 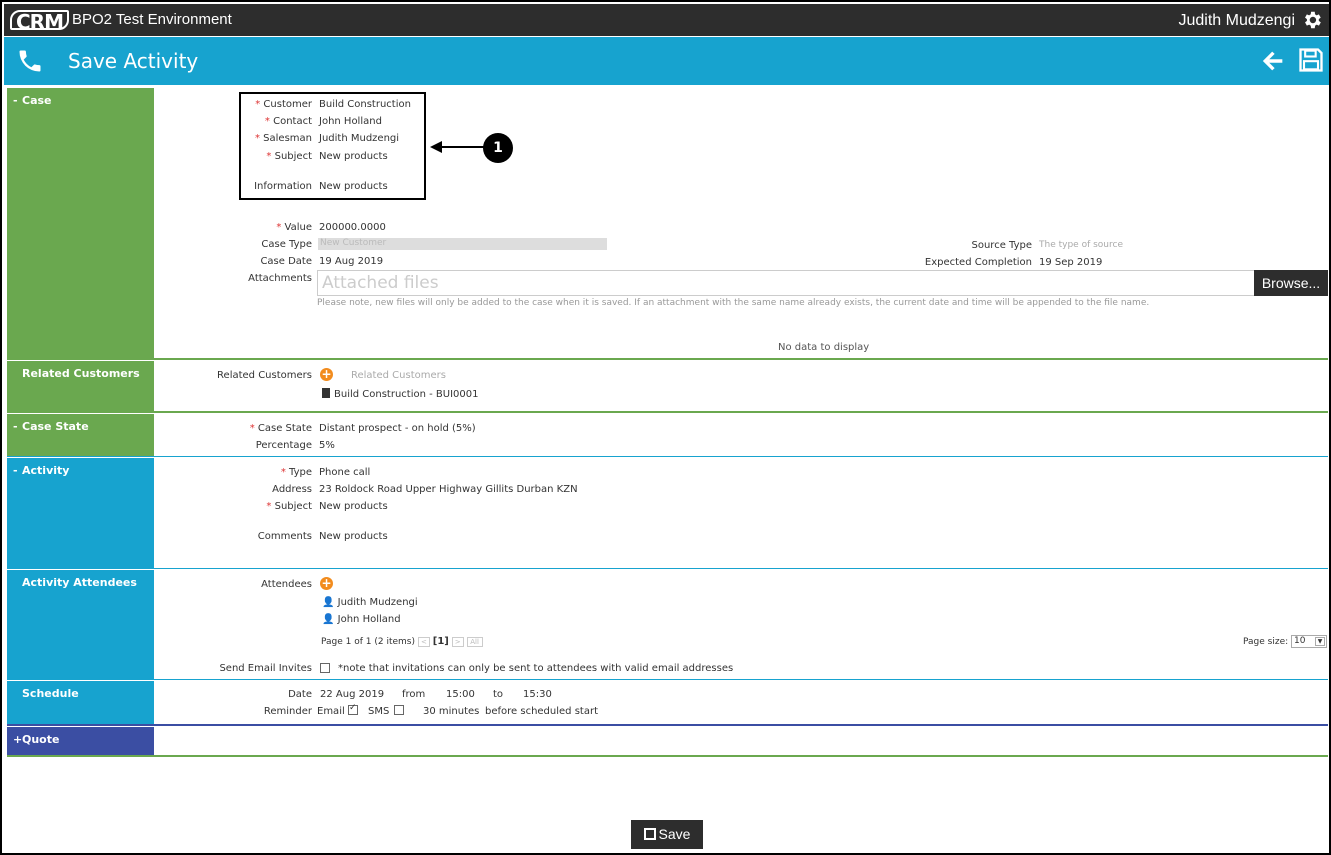 I want to click on salesman-label: * Salesman, so click(x=283, y=138).